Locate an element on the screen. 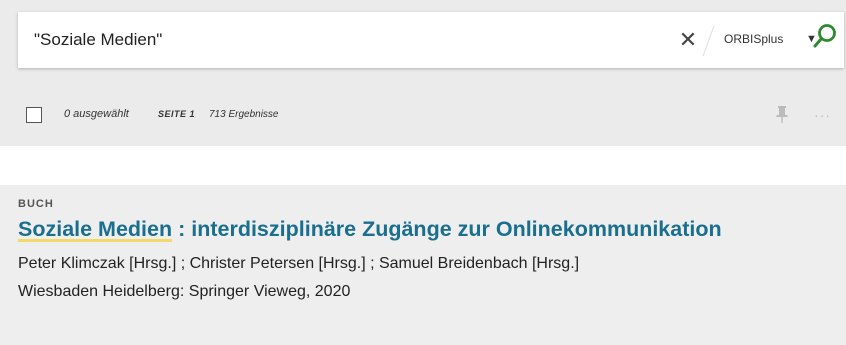 The width and height of the screenshot is (846, 345). selected-count: 0 ausgewählt is located at coordinates (96, 114).